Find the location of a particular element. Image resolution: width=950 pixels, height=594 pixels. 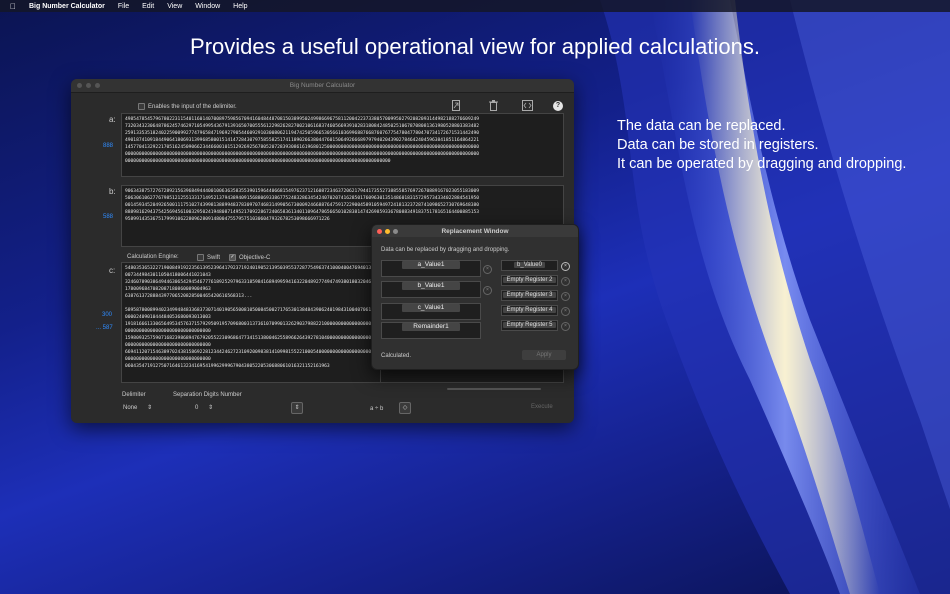

operation-selector-button: ◇ is located at coordinates (405, 408).